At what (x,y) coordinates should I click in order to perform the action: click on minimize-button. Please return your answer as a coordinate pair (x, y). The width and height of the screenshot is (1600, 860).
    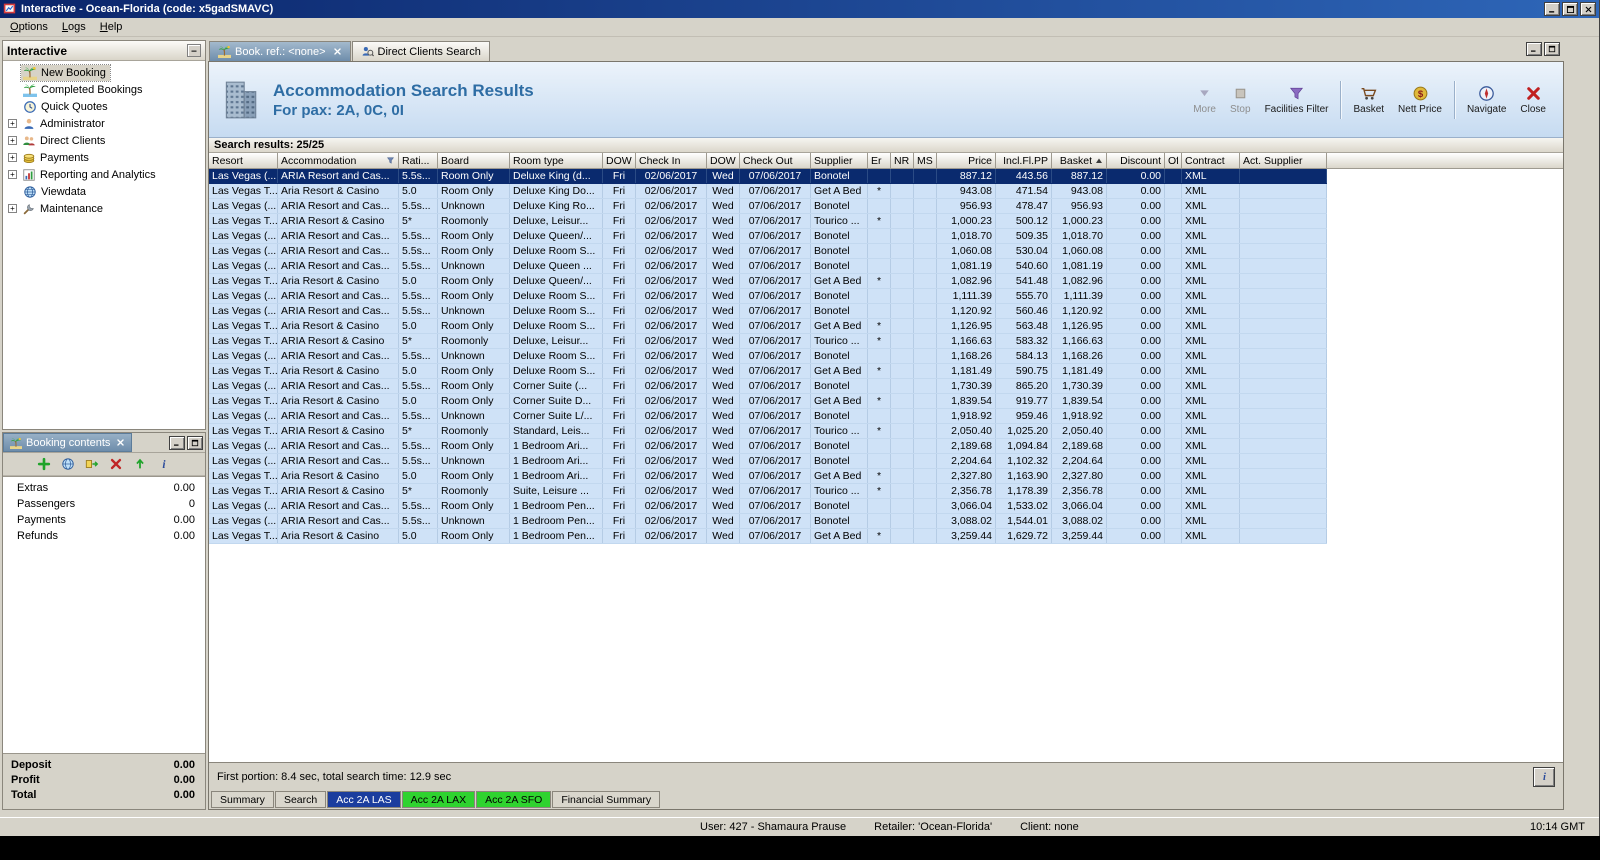
    Looking at the image, I should click on (1552, 9).